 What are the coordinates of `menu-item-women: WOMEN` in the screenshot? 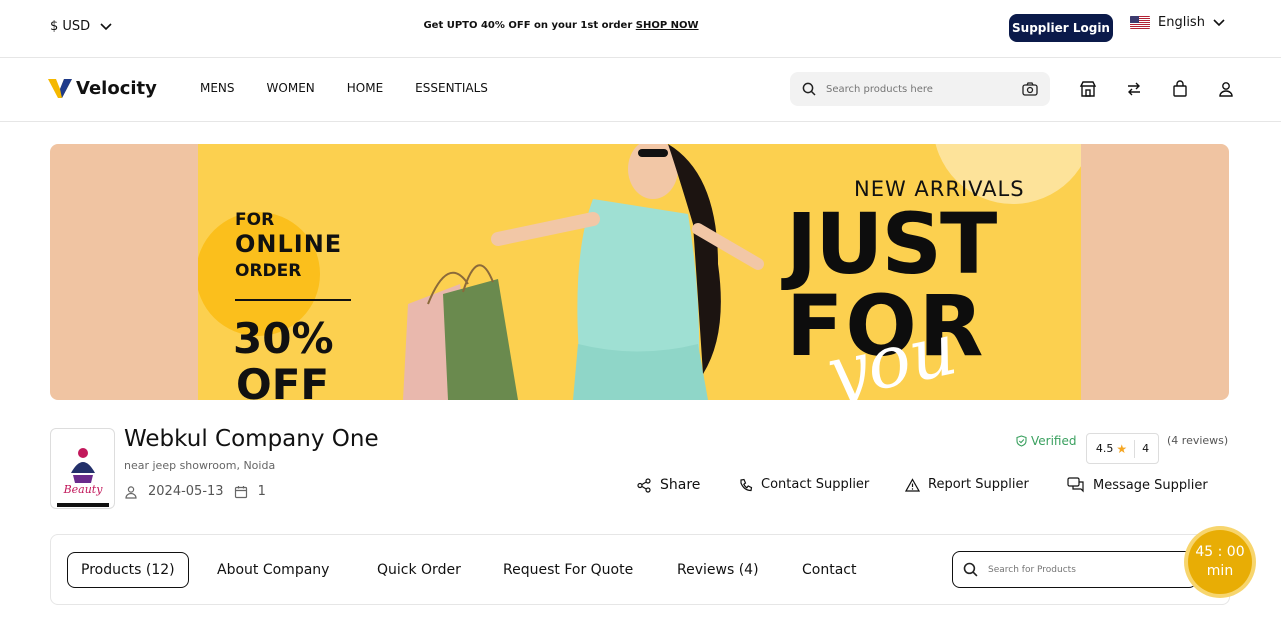 It's located at (291, 88).